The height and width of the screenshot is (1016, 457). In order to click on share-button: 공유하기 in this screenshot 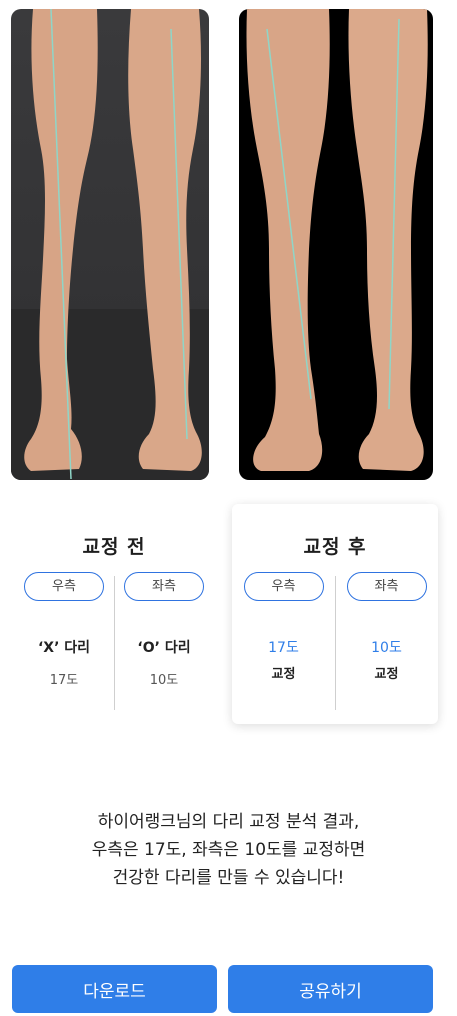, I will do `click(330, 989)`.